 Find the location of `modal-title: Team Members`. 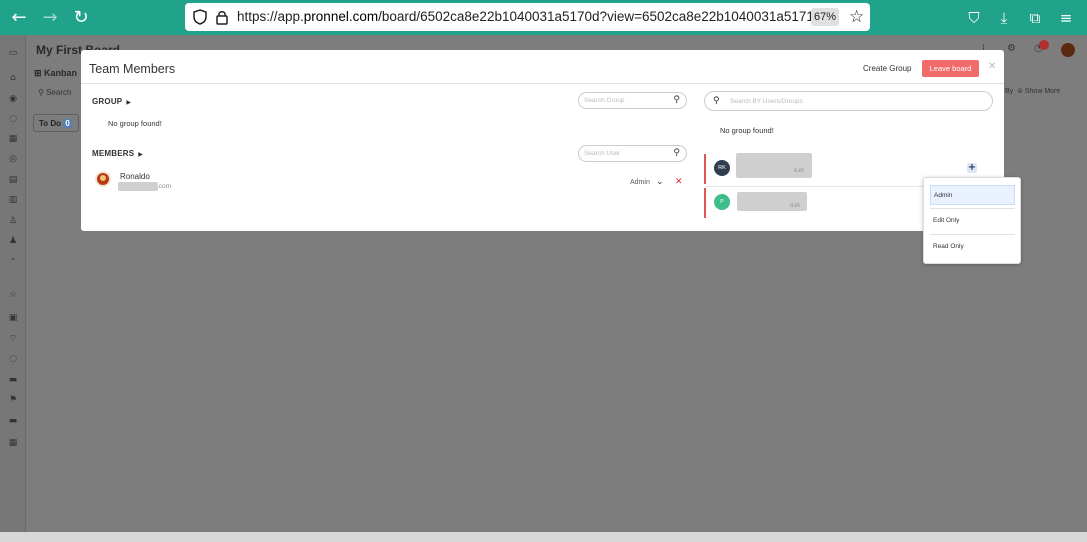

modal-title: Team Members is located at coordinates (132, 69).